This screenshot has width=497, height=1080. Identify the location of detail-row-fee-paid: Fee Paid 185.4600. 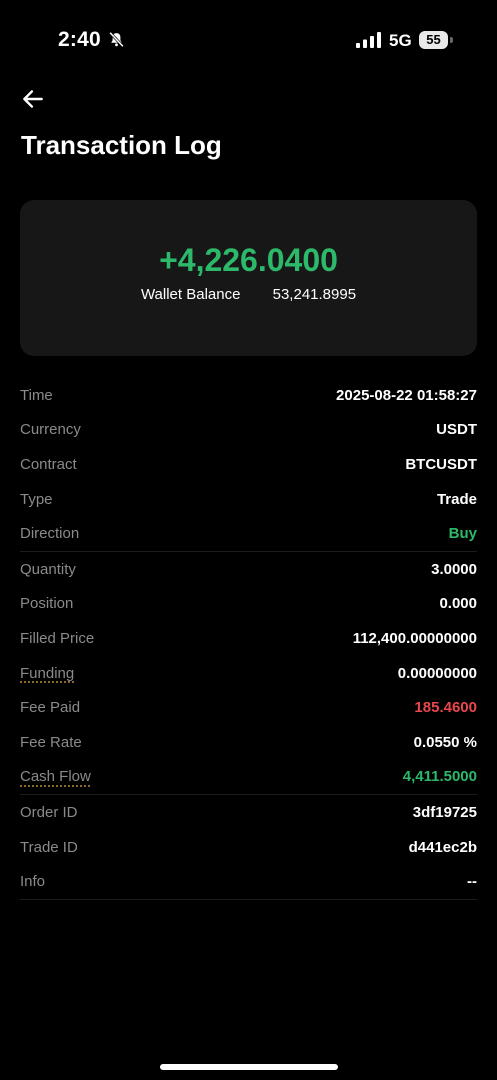
(248, 707).